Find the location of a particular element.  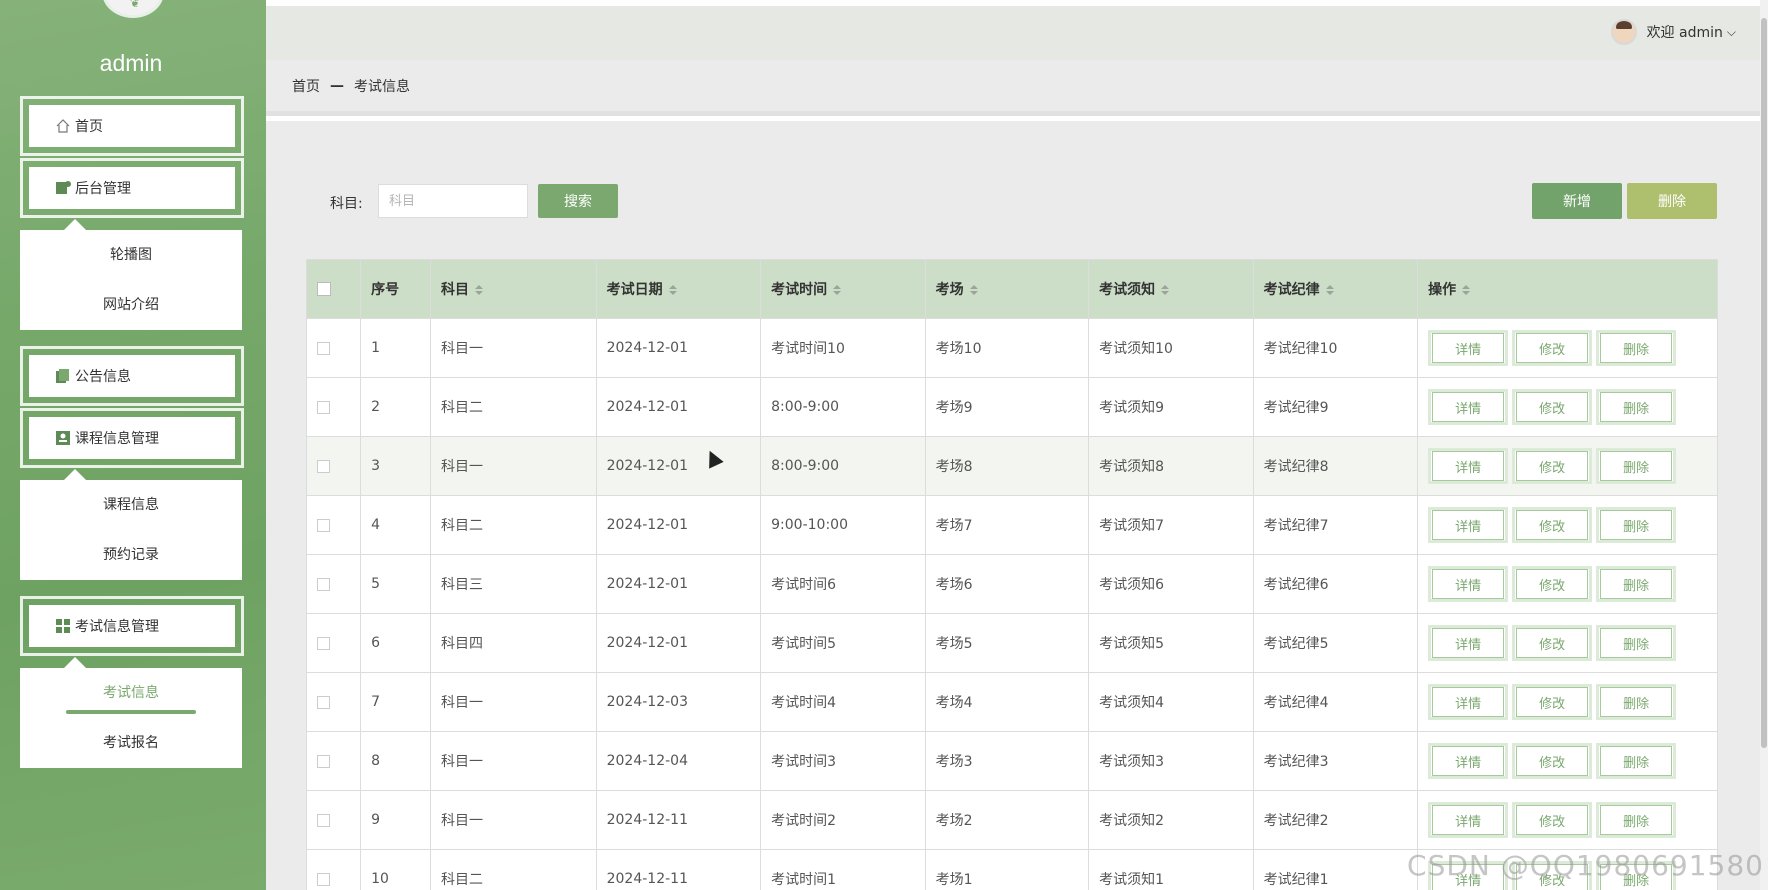

column-header: 考试纪律 is located at coordinates (1335, 289).